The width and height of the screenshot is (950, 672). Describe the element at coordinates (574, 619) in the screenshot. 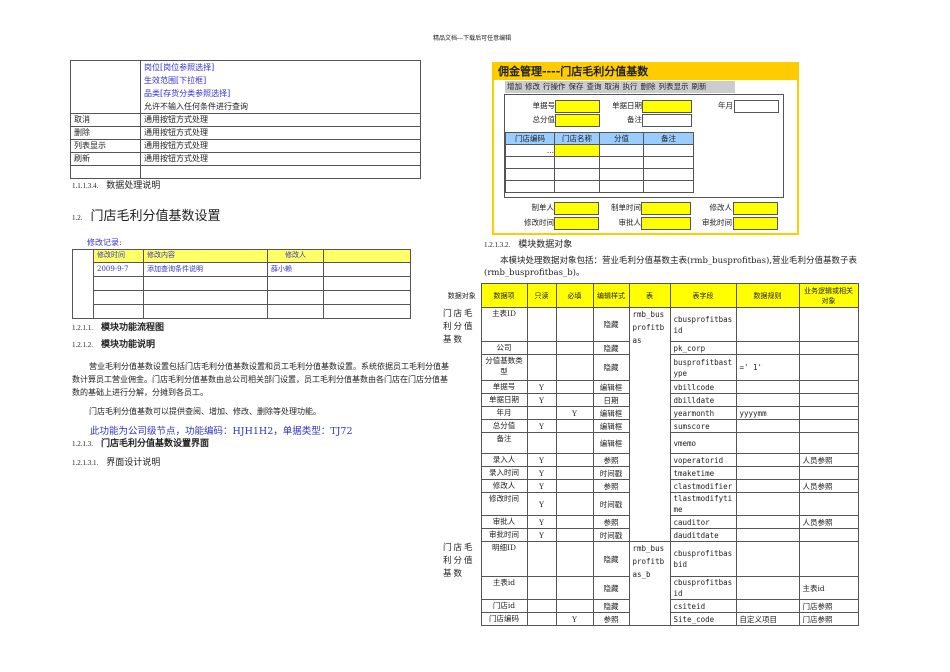

I see `data-required-cell: Y` at that location.